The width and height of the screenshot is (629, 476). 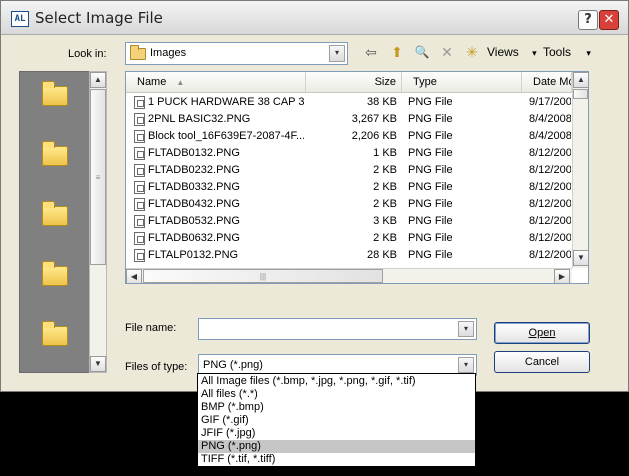 I want to click on file-size-cell: 38 KB, so click(x=382, y=102).